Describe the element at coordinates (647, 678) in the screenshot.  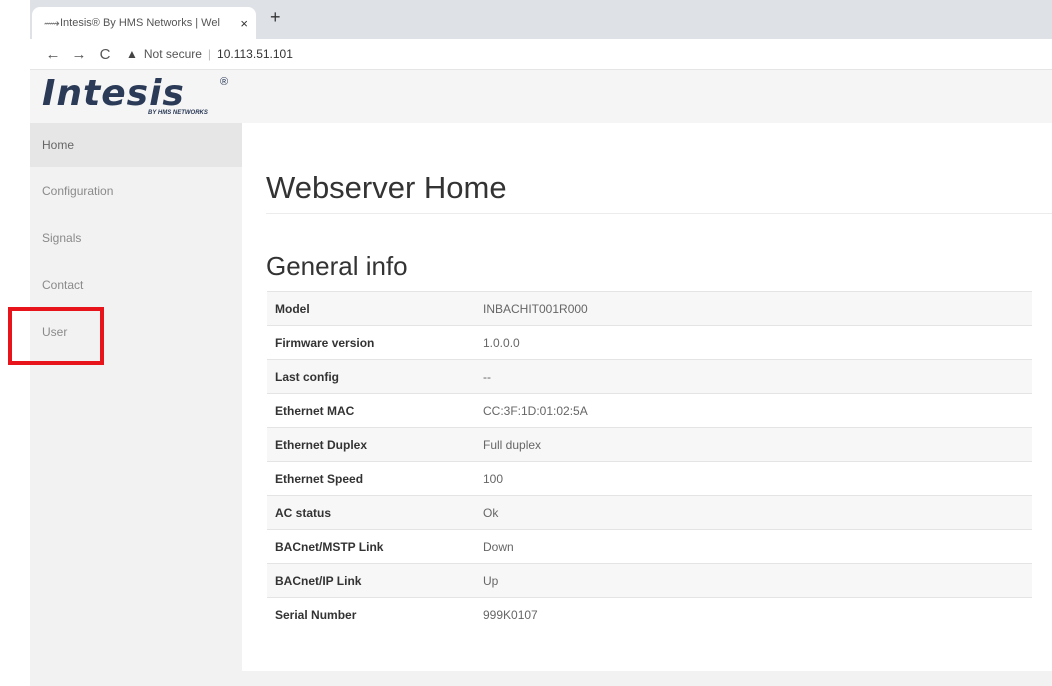
I see `page-footer` at that location.